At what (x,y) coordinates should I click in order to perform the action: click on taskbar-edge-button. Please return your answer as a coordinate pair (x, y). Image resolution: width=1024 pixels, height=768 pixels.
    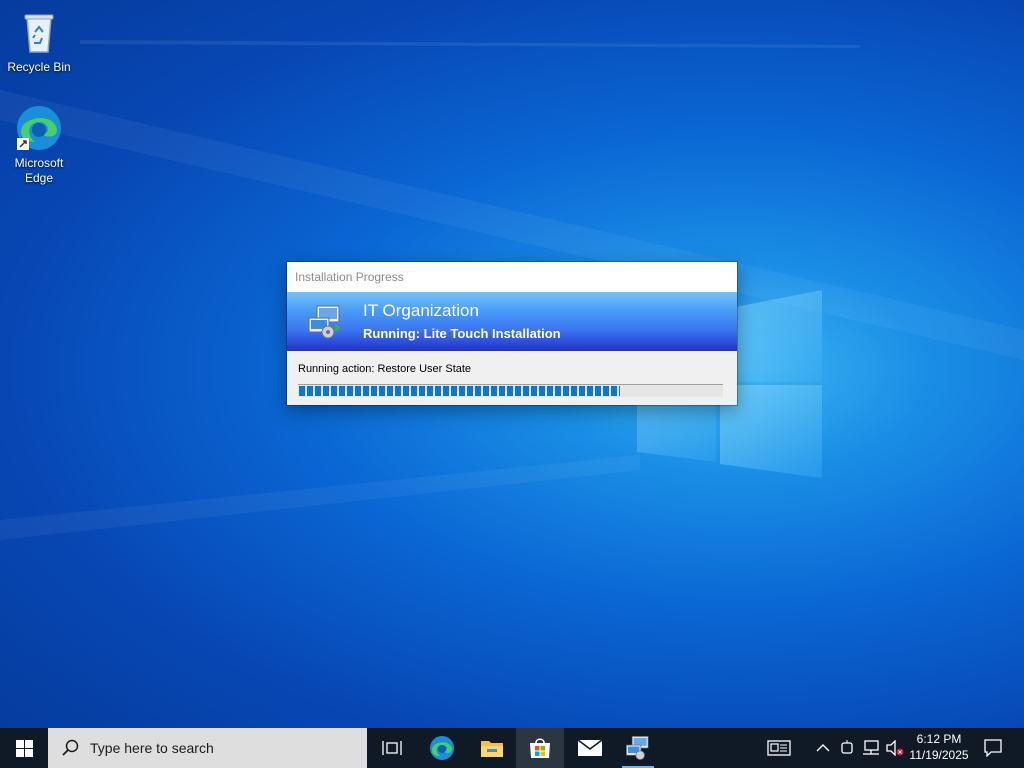
    Looking at the image, I should click on (442, 748).